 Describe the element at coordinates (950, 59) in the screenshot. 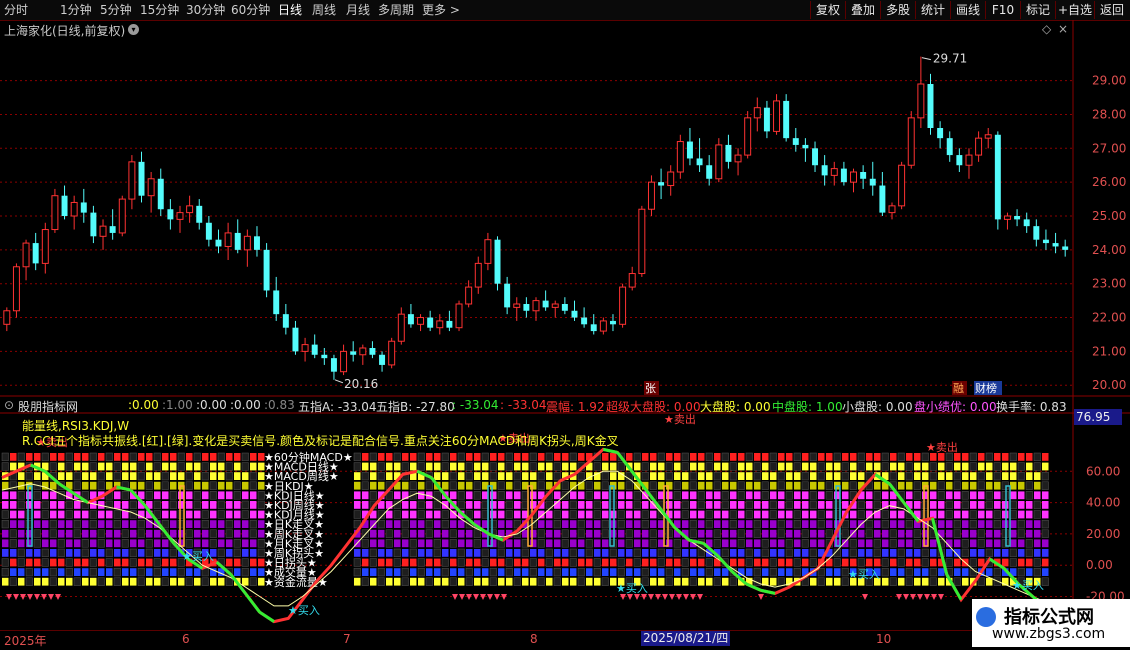

I see `high-price-label: 29.71` at that location.